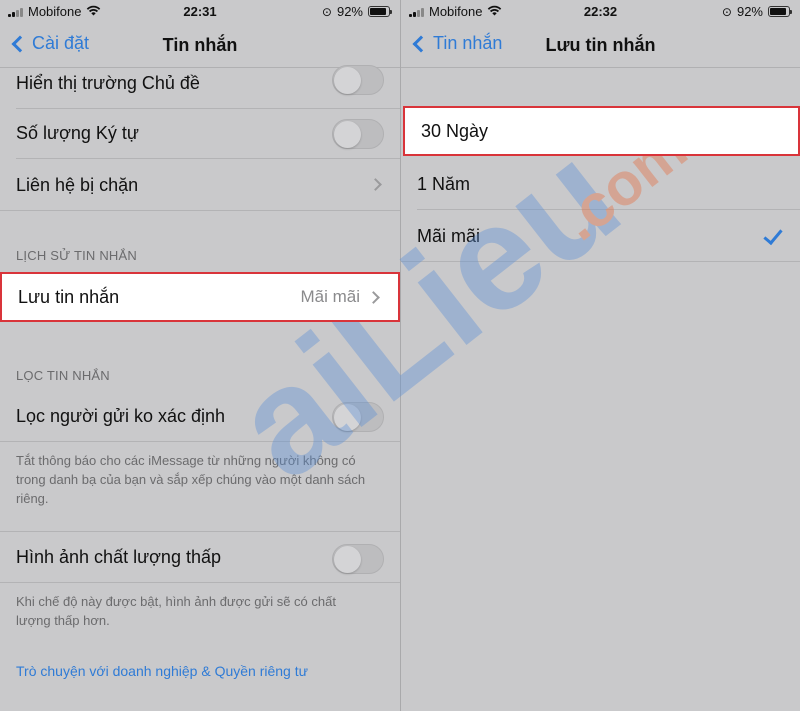 The image size is (800, 711). Describe the element at coordinates (77, 132) in the screenshot. I see `row-label: Số lượng Ký tự` at that location.